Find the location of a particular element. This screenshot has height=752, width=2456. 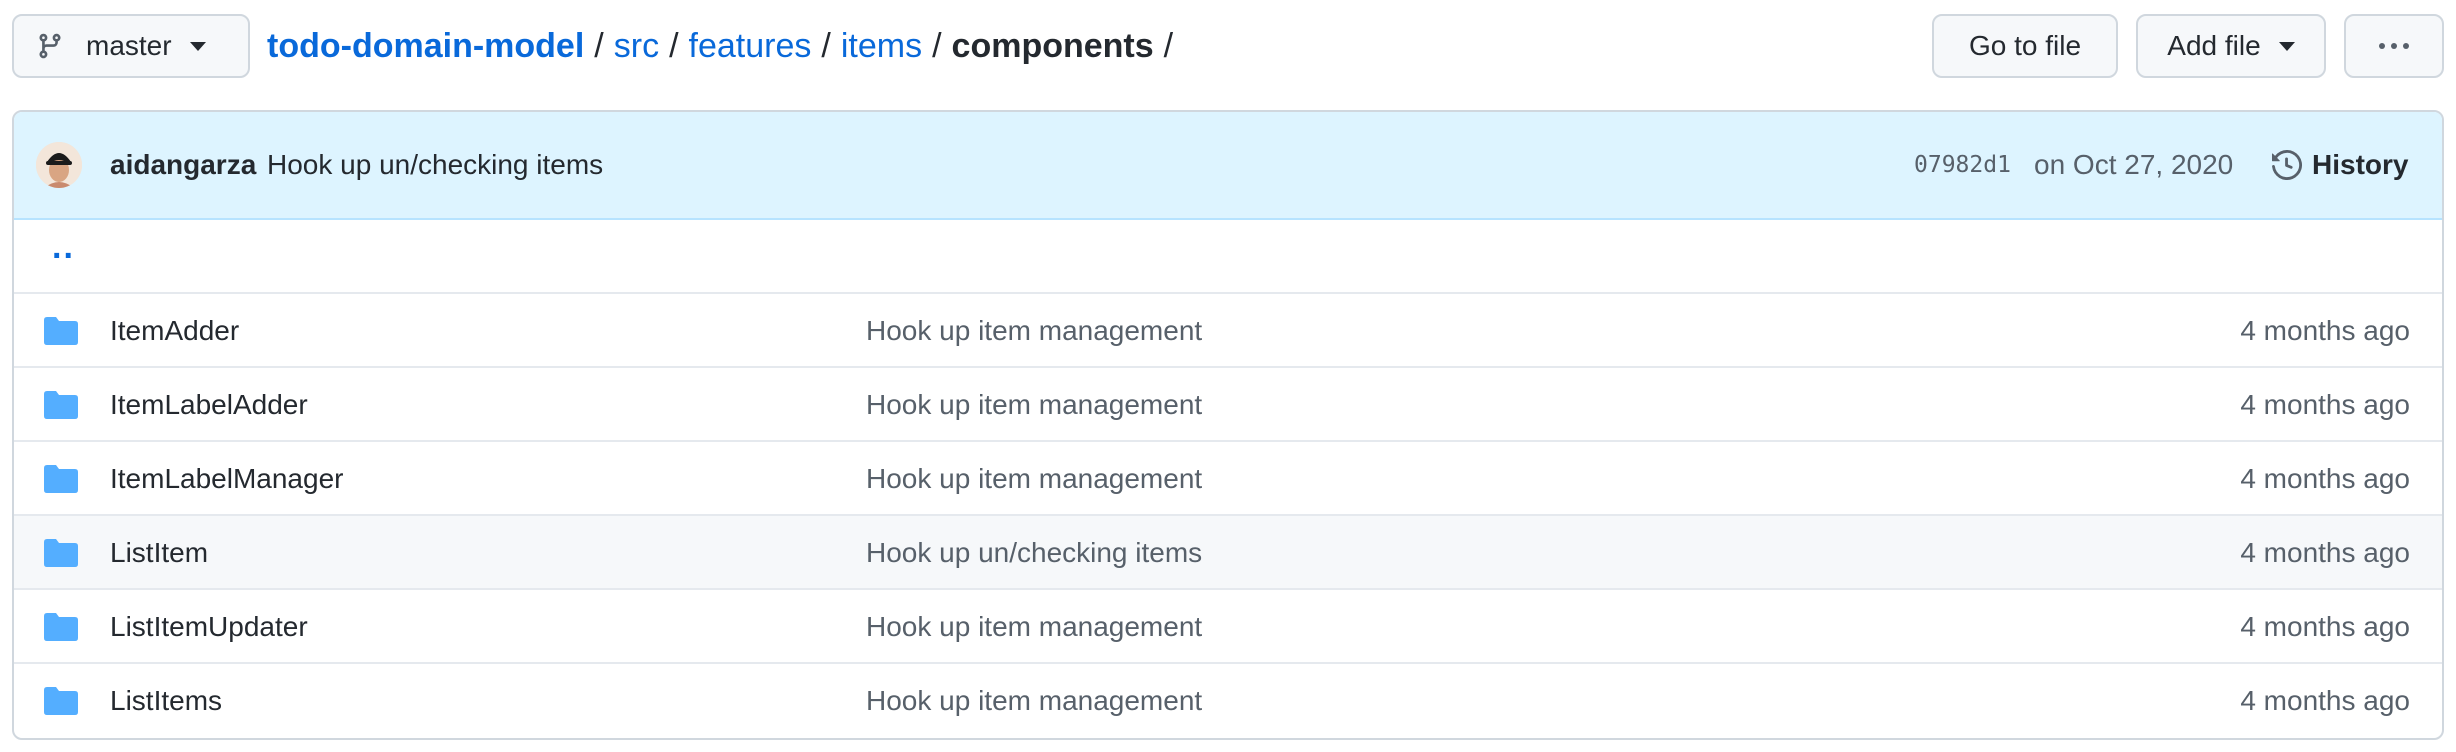

branch-select-button: master is located at coordinates (131, 46).